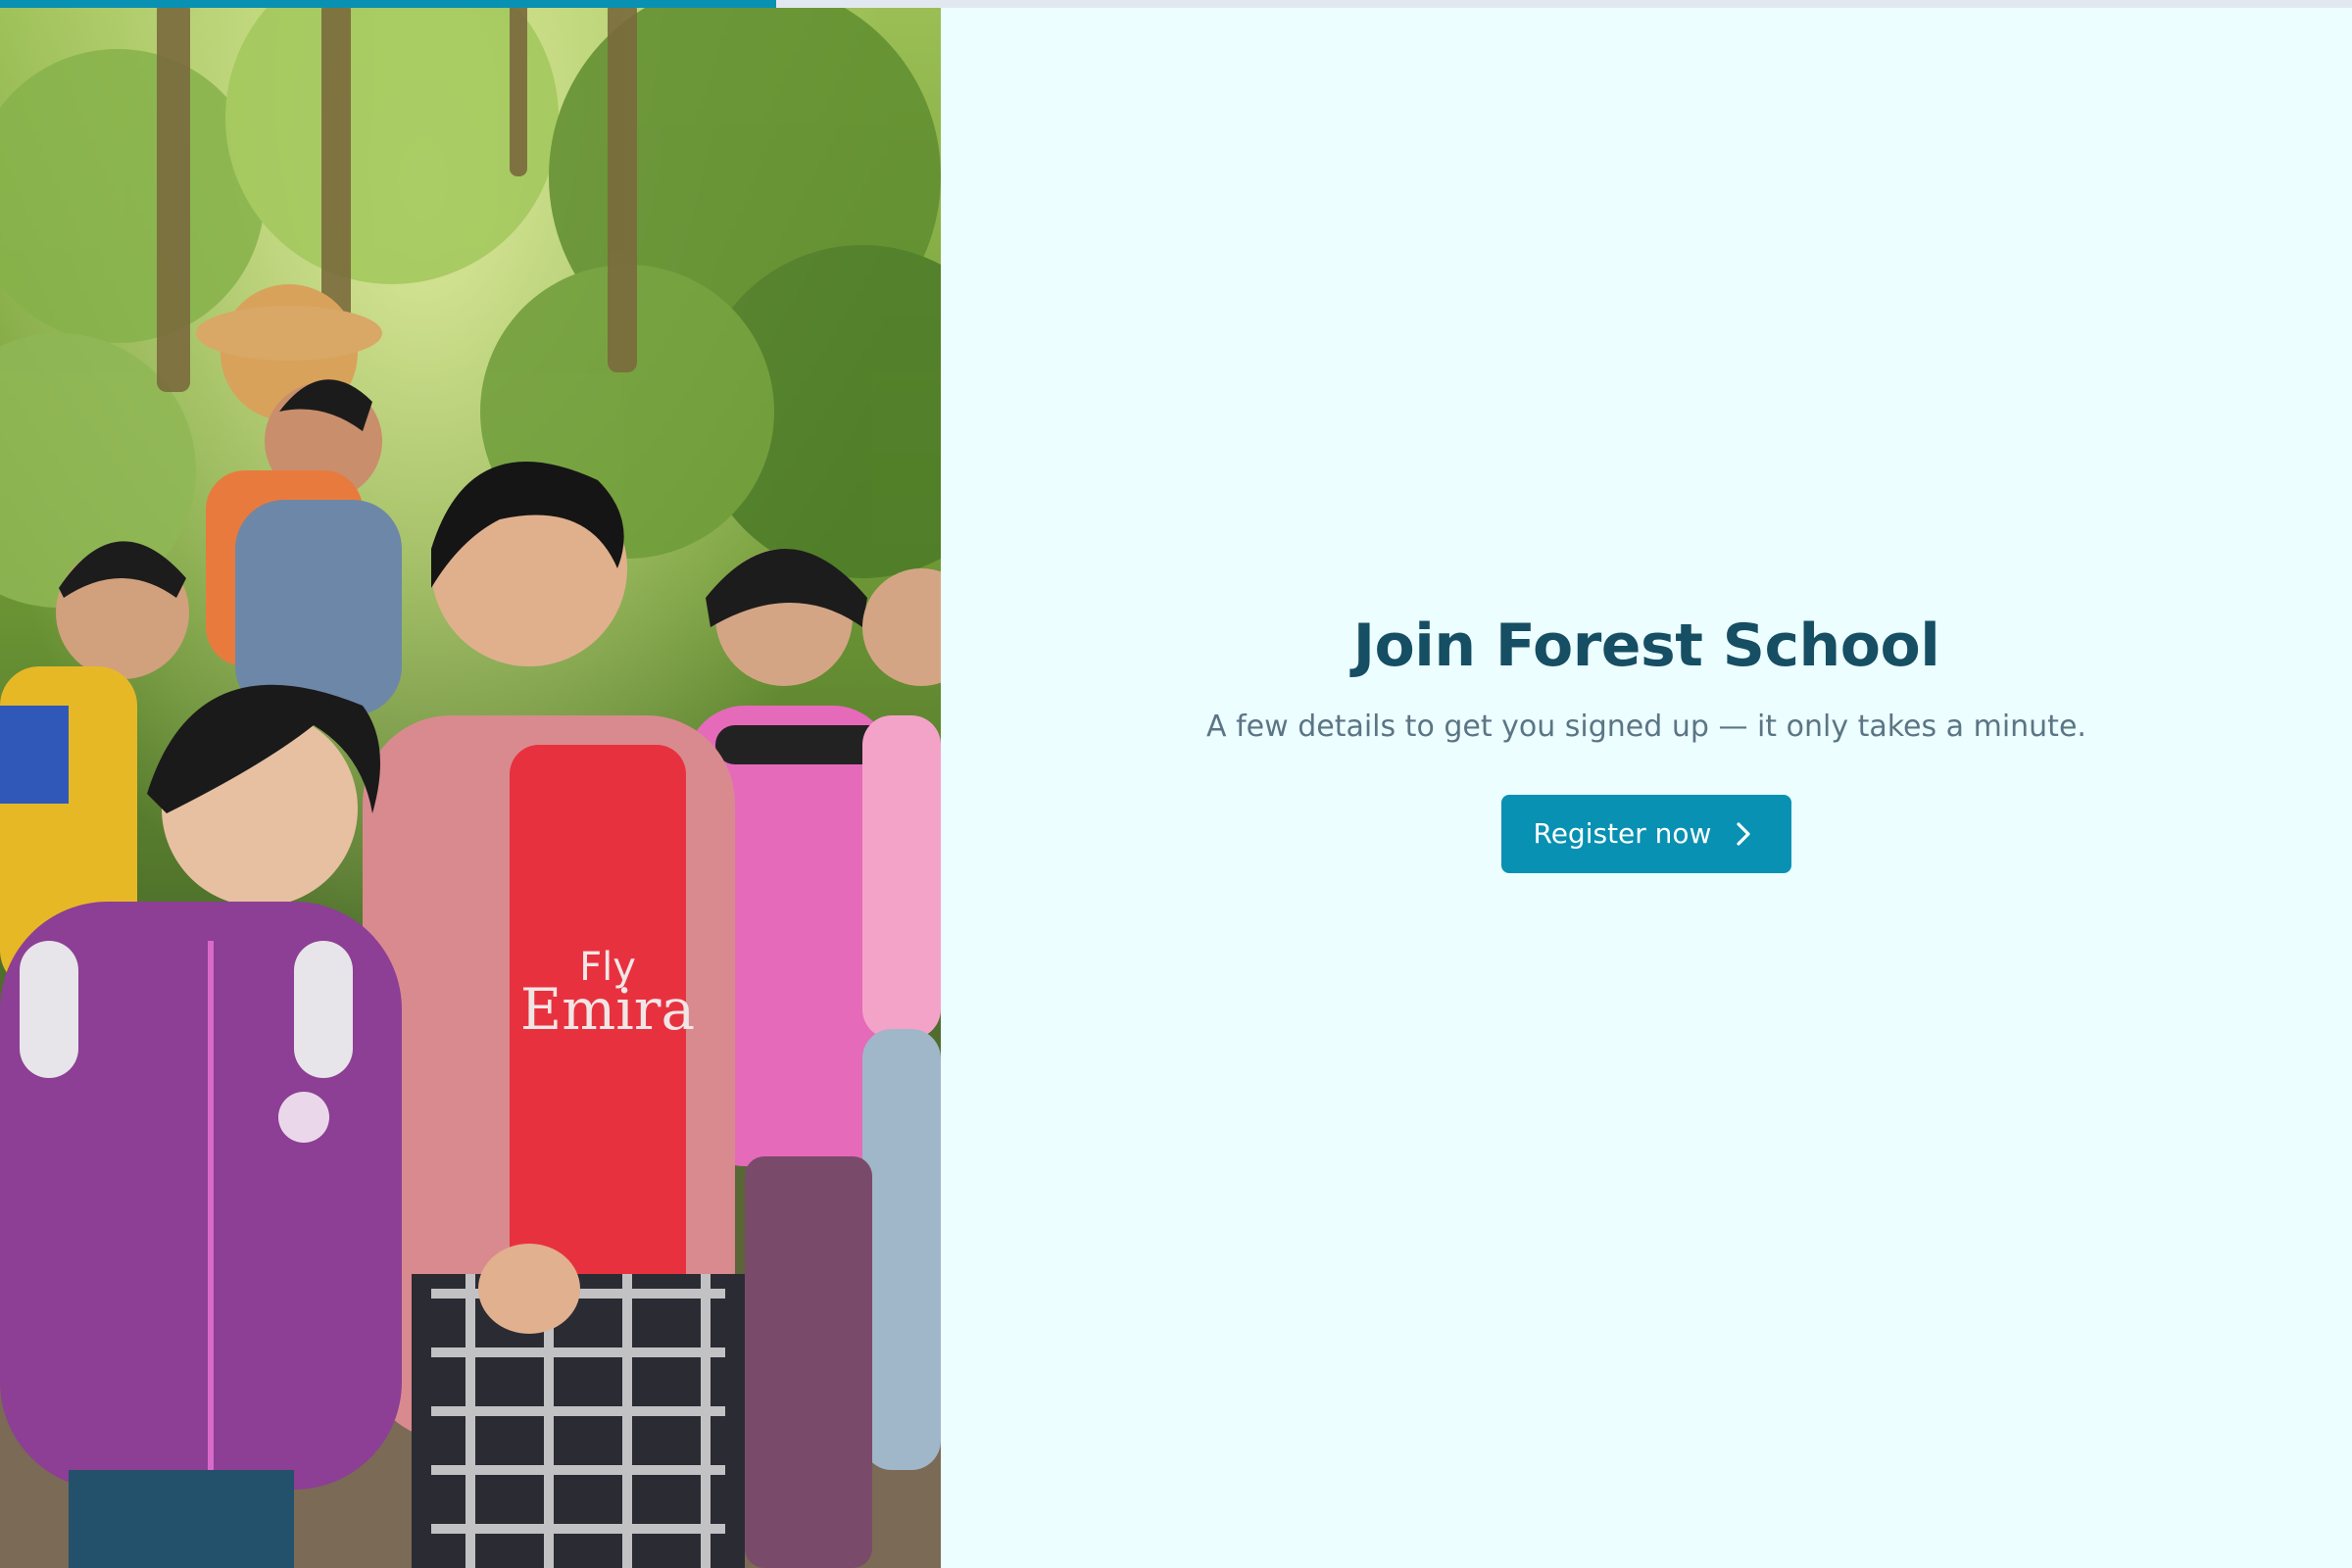 This screenshot has height=1568, width=2352. I want to click on register-now-label: Register now, so click(1622, 833).